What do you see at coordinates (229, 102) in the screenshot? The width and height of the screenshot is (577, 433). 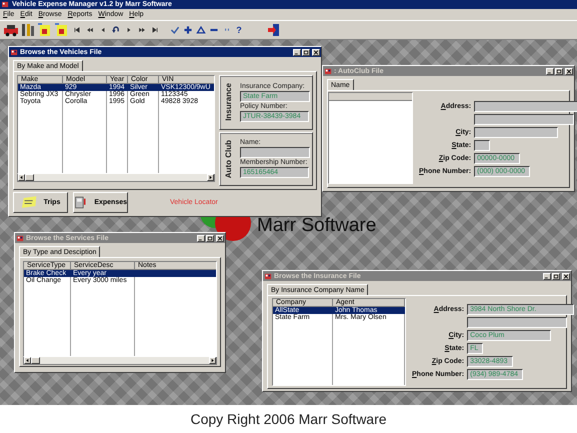 I see `group-heading: Insurance` at bounding box center [229, 102].